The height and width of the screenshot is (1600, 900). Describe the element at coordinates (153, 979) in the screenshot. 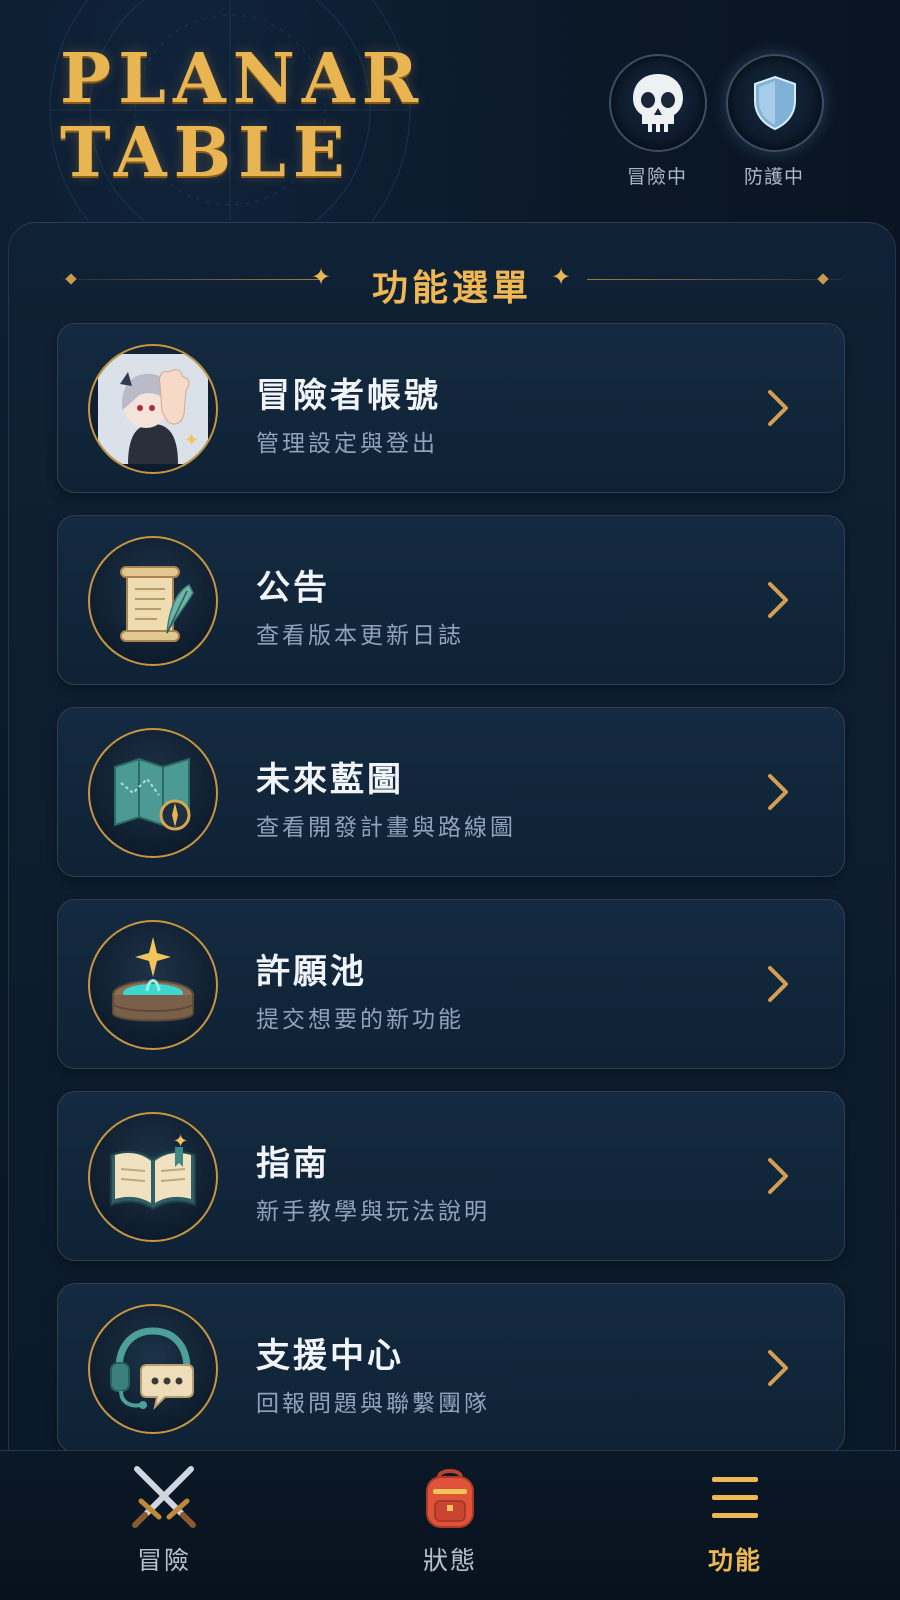

I see `wishing-well-icon` at that location.